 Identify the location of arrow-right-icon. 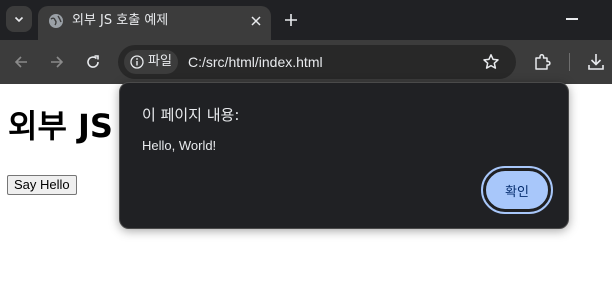
(57, 62).